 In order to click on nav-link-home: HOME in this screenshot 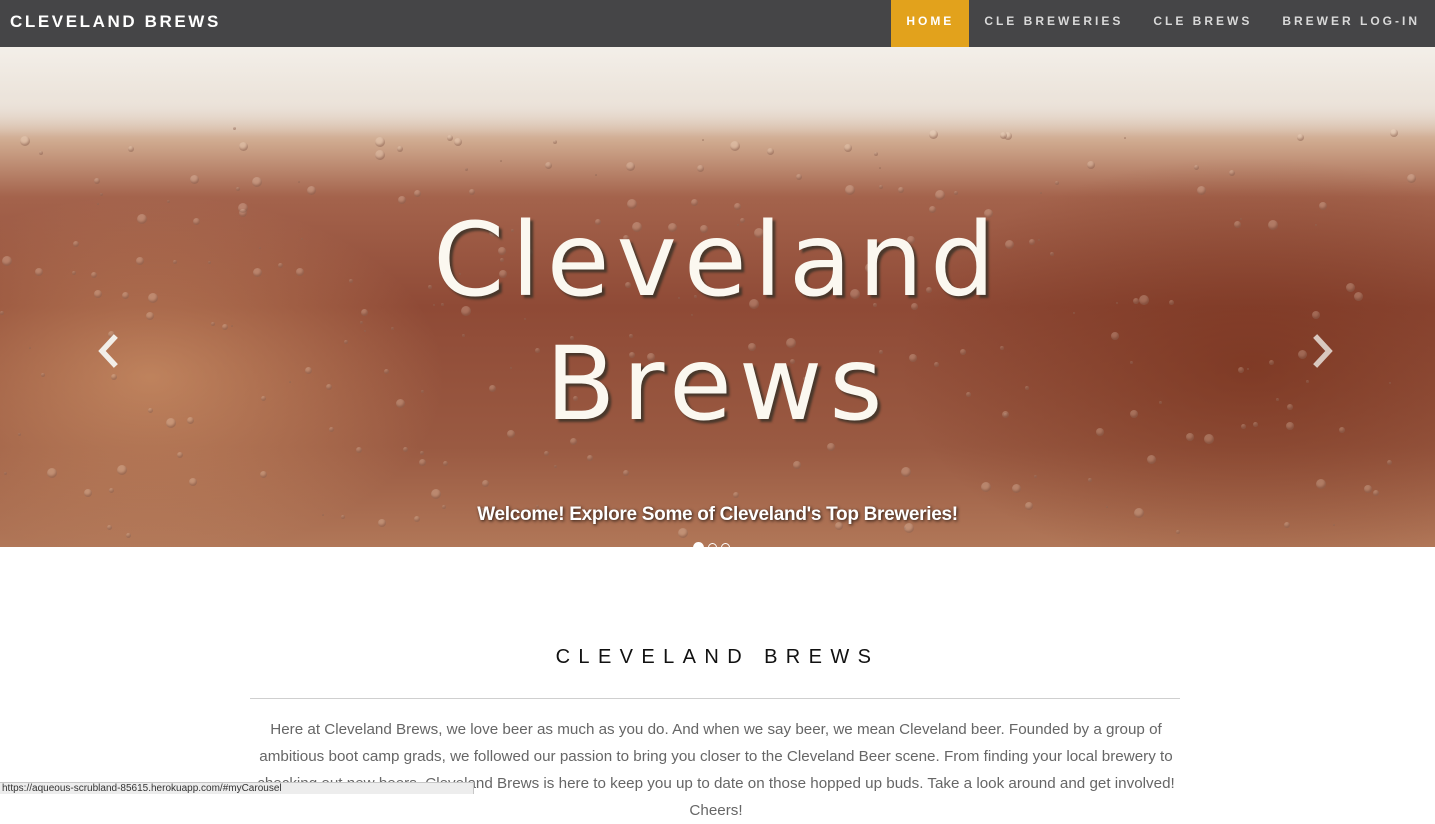, I will do `click(930, 23)`.